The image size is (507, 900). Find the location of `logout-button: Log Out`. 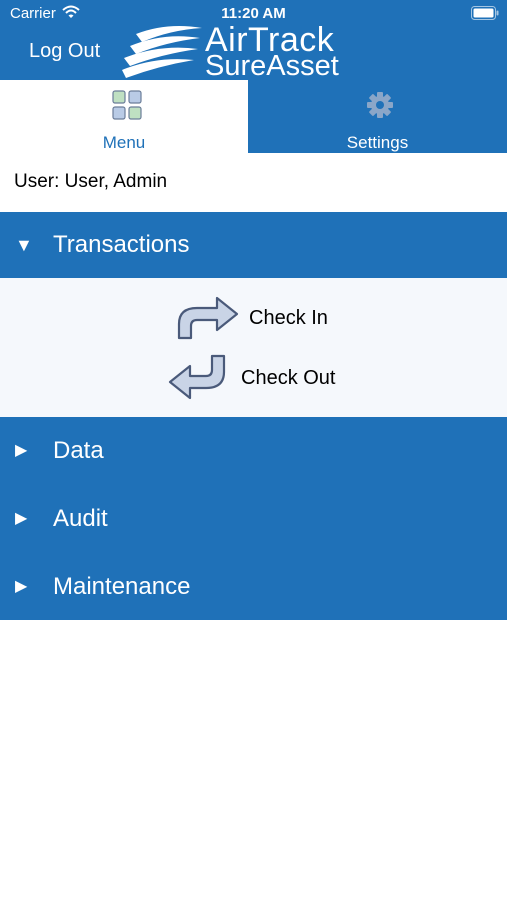

logout-button: Log Out is located at coordinates (64, 51).